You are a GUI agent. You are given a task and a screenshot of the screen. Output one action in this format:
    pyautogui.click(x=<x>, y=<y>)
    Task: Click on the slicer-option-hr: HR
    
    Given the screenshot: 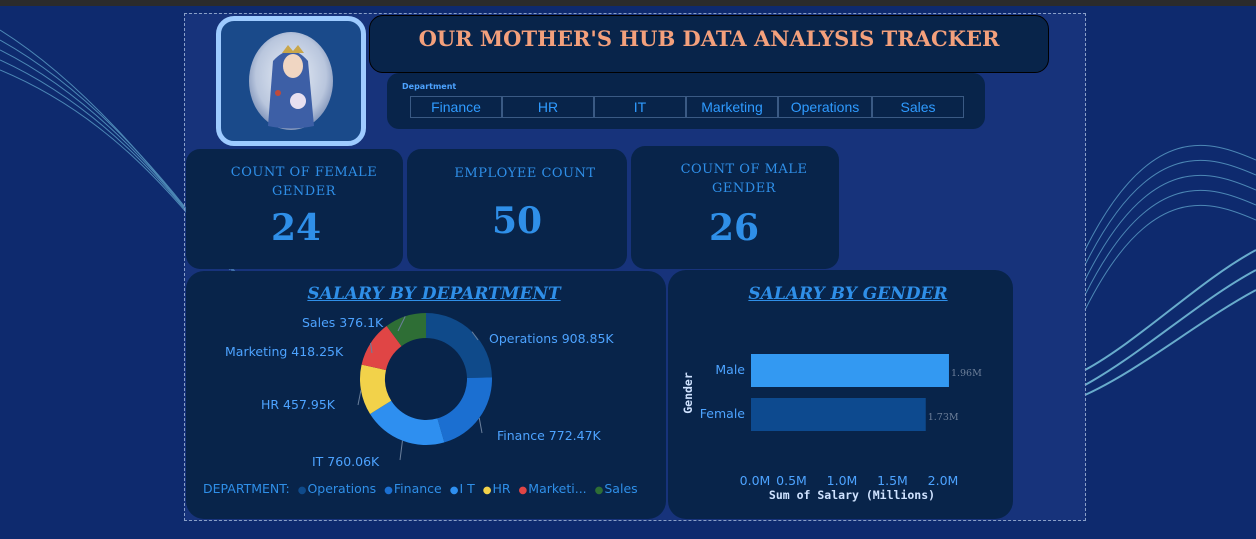 What is the action you would take?
    pyautogui.click(x=548, y=107)
    